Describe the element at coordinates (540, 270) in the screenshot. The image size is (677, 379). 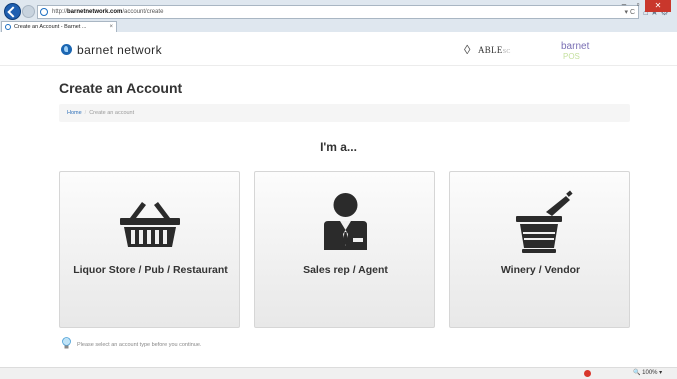
I see `account-type-label: Winery / Vendor` at that location.